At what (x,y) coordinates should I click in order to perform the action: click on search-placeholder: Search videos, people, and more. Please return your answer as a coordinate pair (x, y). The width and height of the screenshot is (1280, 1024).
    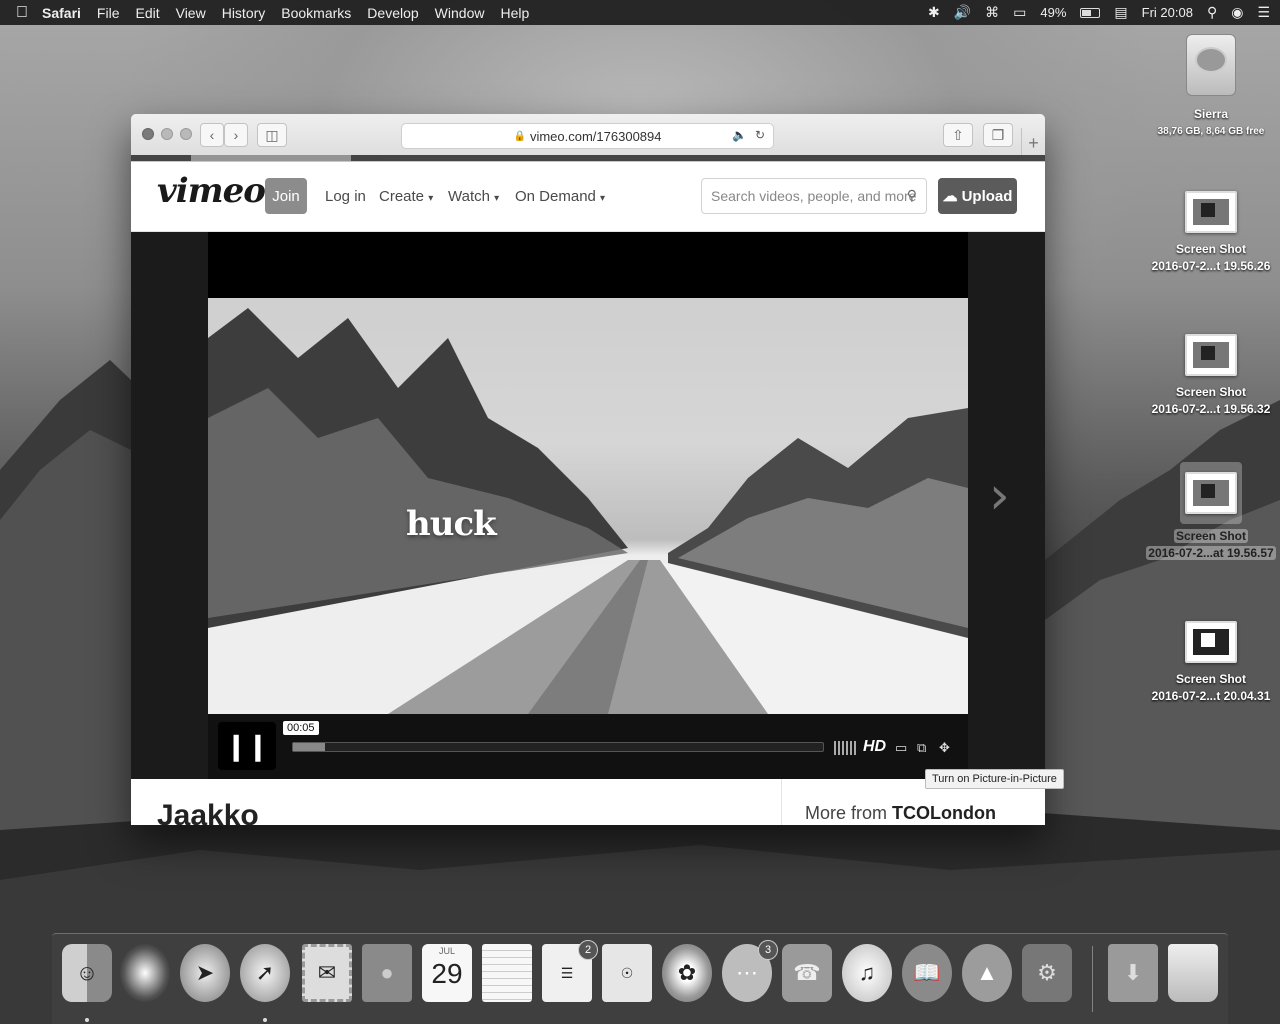
    Looking at the image, I should click on (814, 196).